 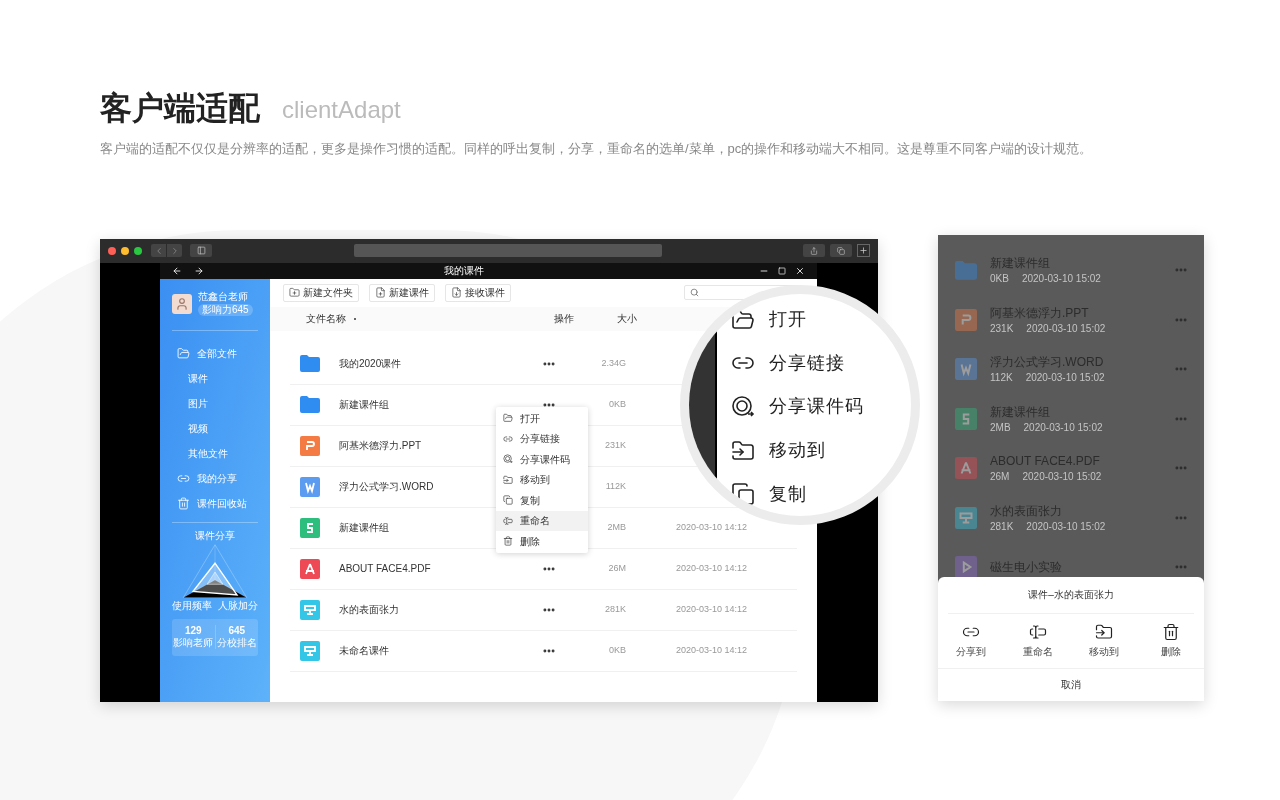 I want to click on page-title: 客户端适配, so click(x=180, y=108).